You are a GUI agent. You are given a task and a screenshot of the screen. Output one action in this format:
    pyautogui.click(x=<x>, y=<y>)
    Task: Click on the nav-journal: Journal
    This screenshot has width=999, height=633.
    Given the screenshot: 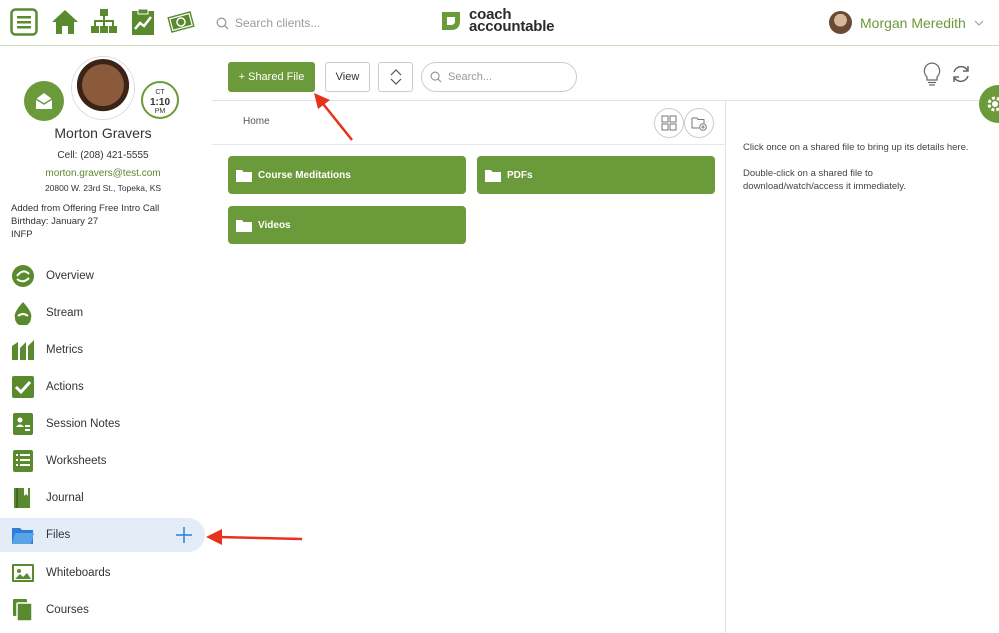 What is the action you would take?
    pyautogui.click(x=102, y=498)
    